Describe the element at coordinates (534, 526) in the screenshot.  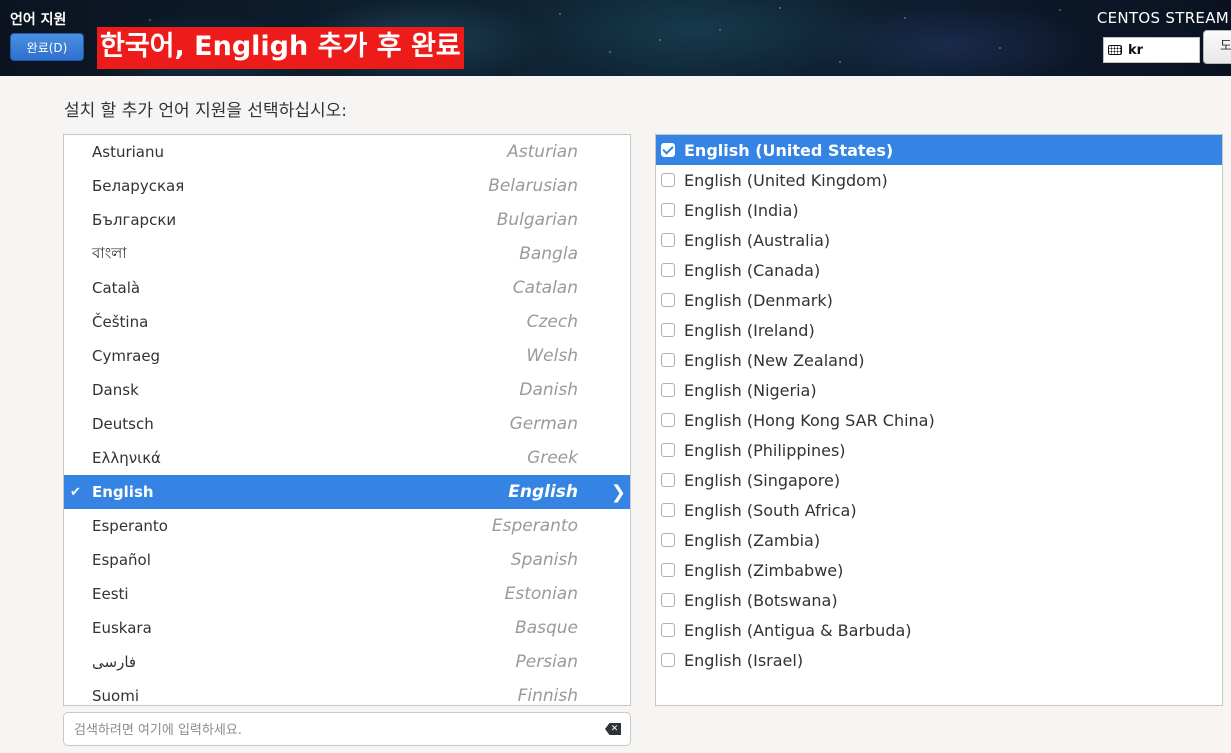
I see `language-english-name: Esperanto` at that location.